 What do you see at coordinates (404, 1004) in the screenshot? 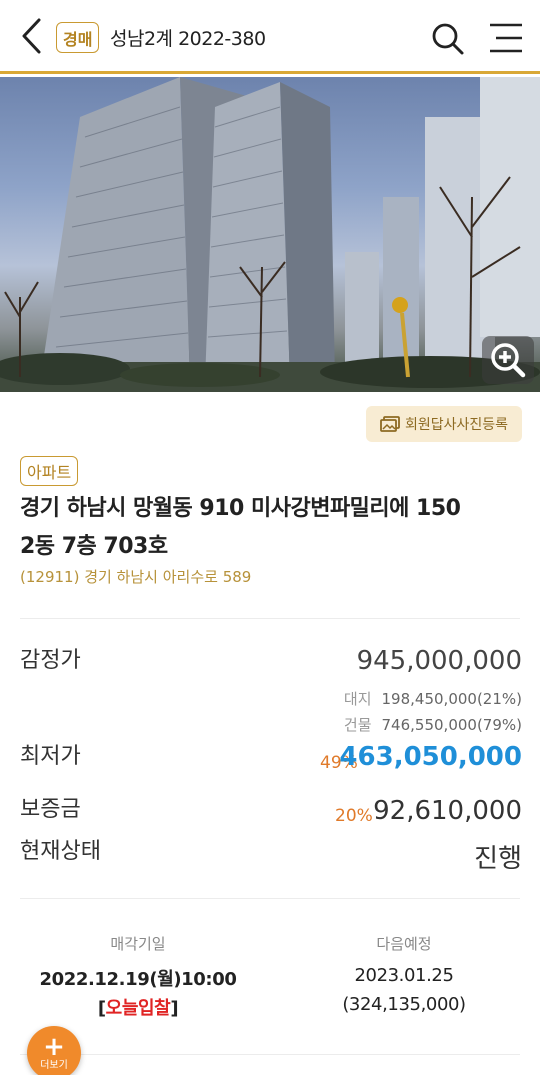
I see `next-schedule-price: (324,135,000)` at bounding box center [404, 1004].